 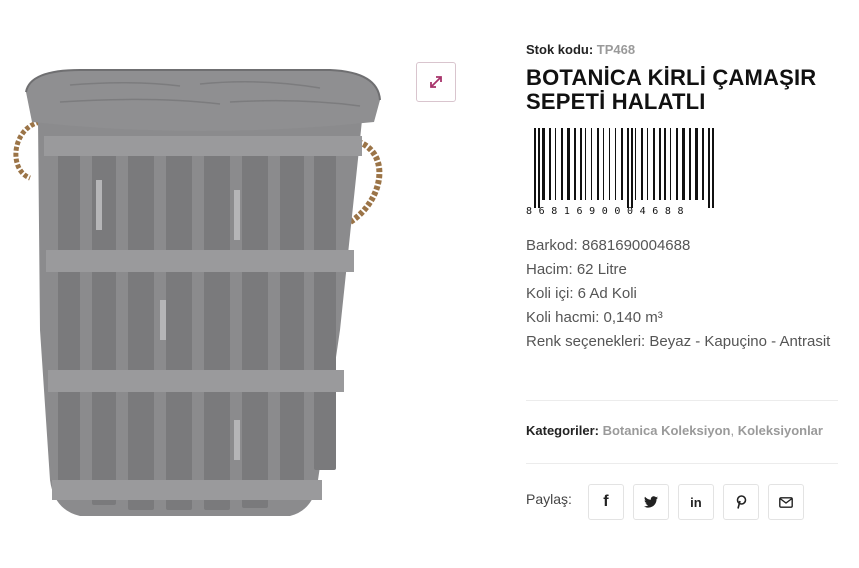 What do you see at coordinates (594, 317) in the screenshot?
I see `spec-box-volume: Koli hacmi: 0,140 m³` at bounding box center [594, 317].